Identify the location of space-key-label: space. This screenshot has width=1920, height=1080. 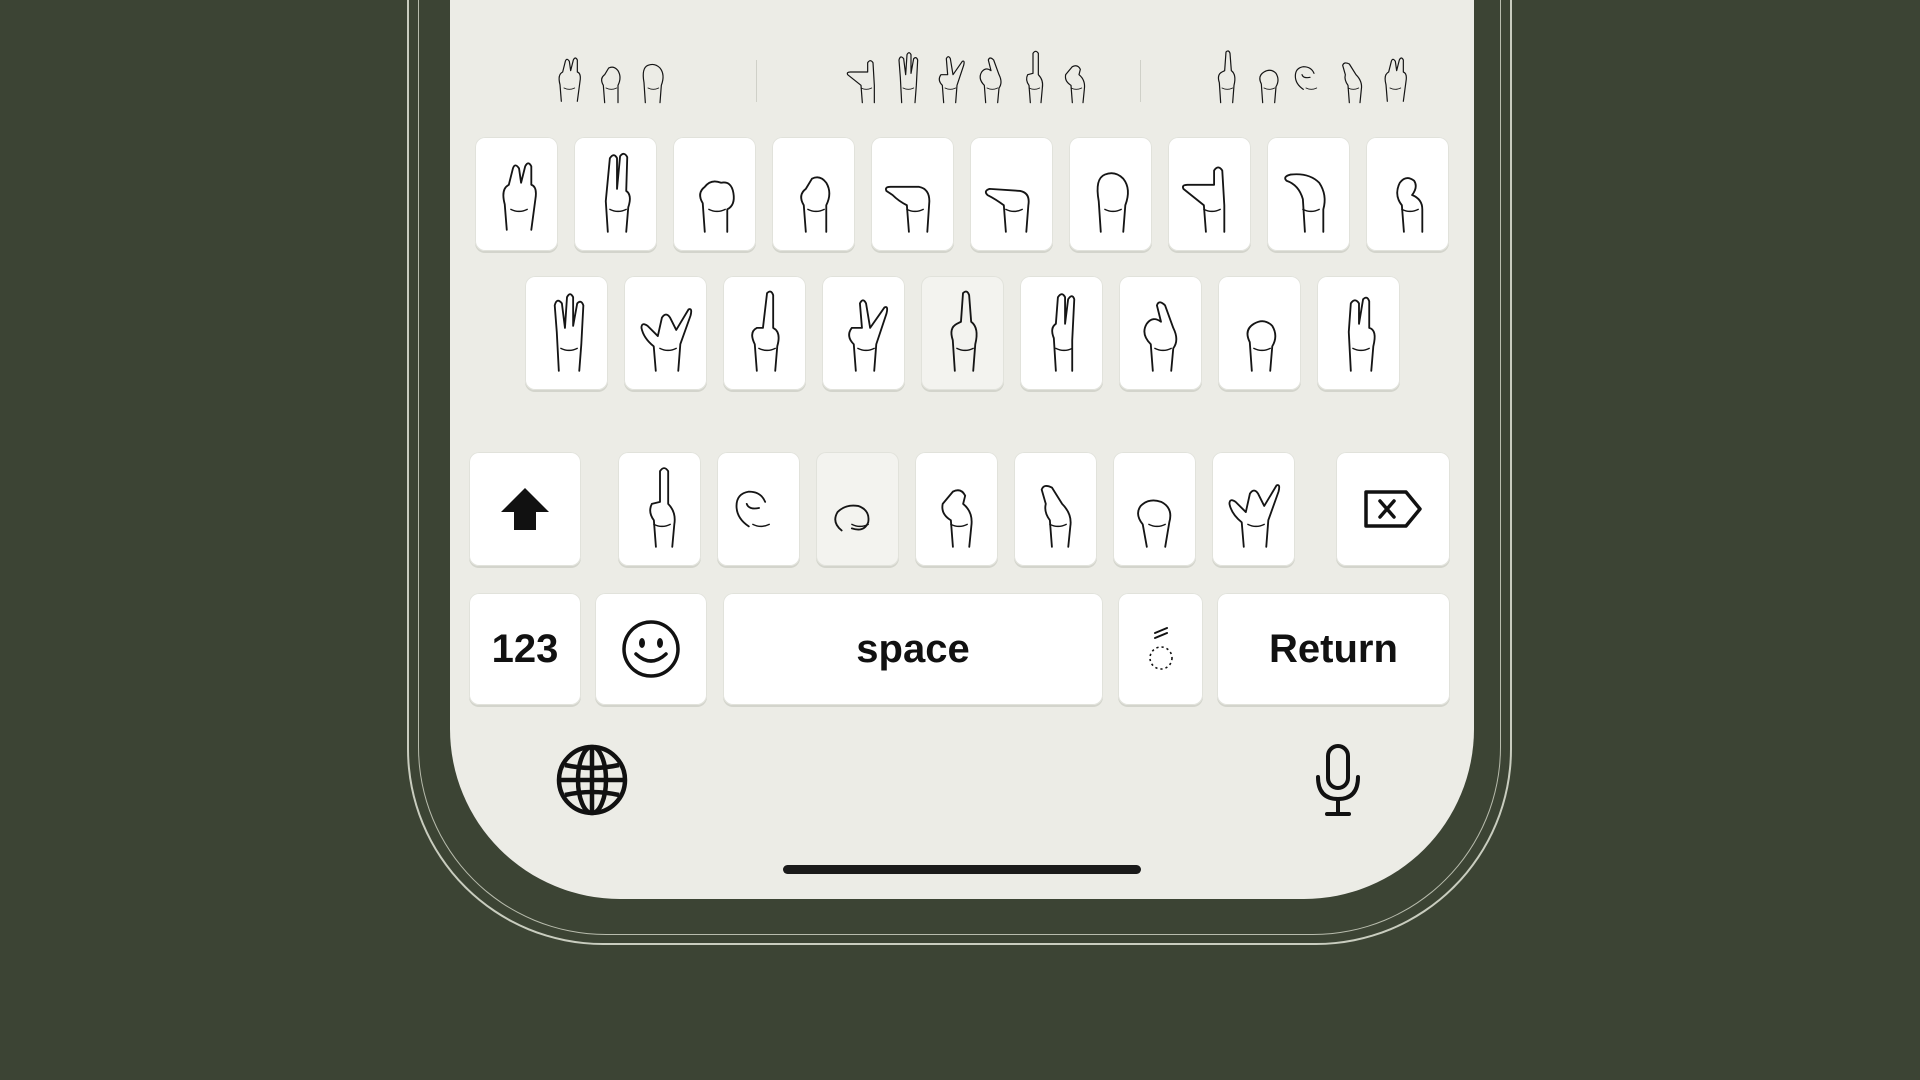
(913, 648).